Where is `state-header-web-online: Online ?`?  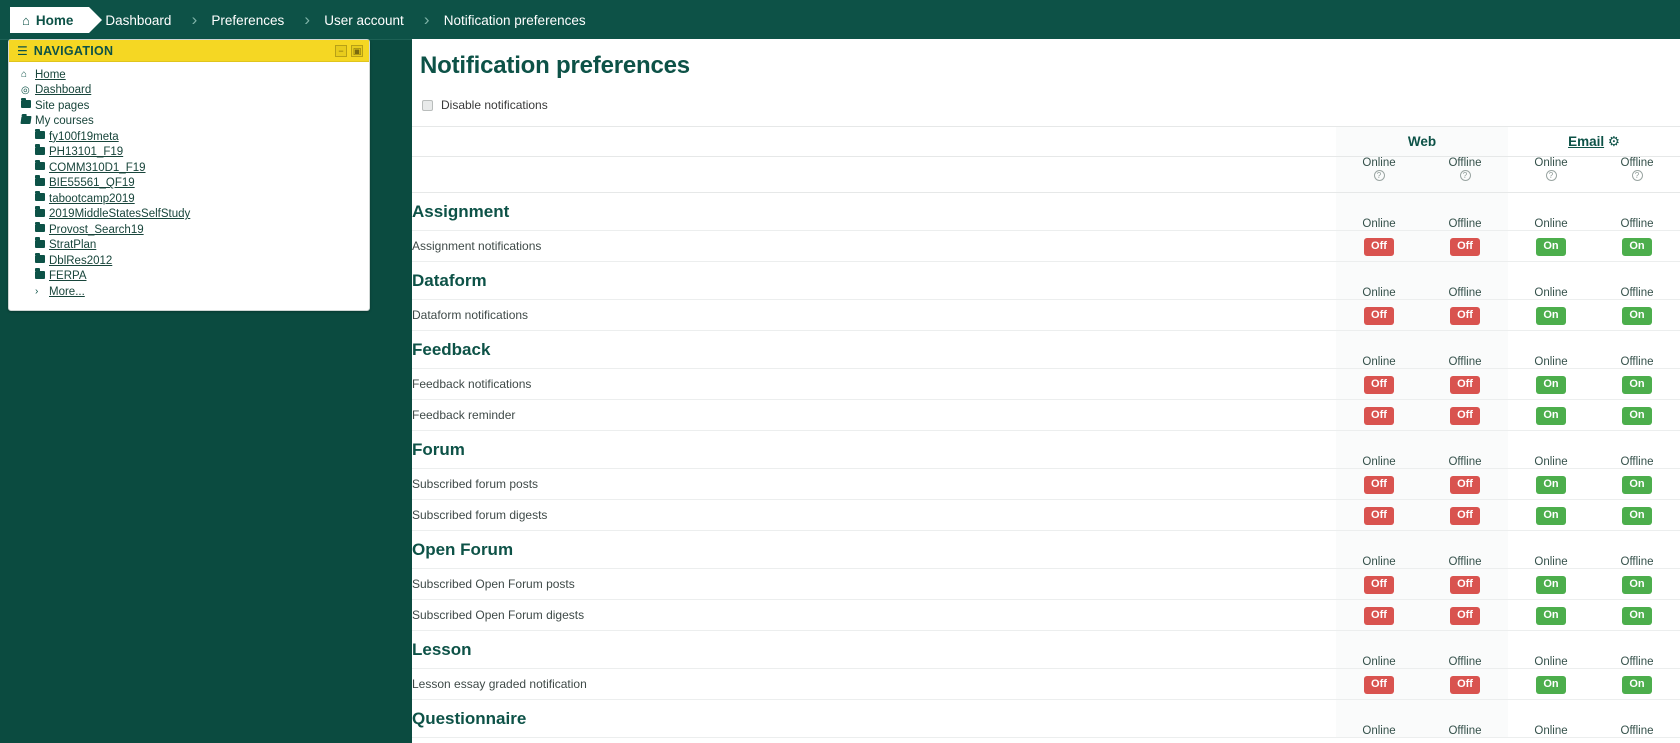
state-header-web-online: Online ? is located at coordinates (1379, 174).